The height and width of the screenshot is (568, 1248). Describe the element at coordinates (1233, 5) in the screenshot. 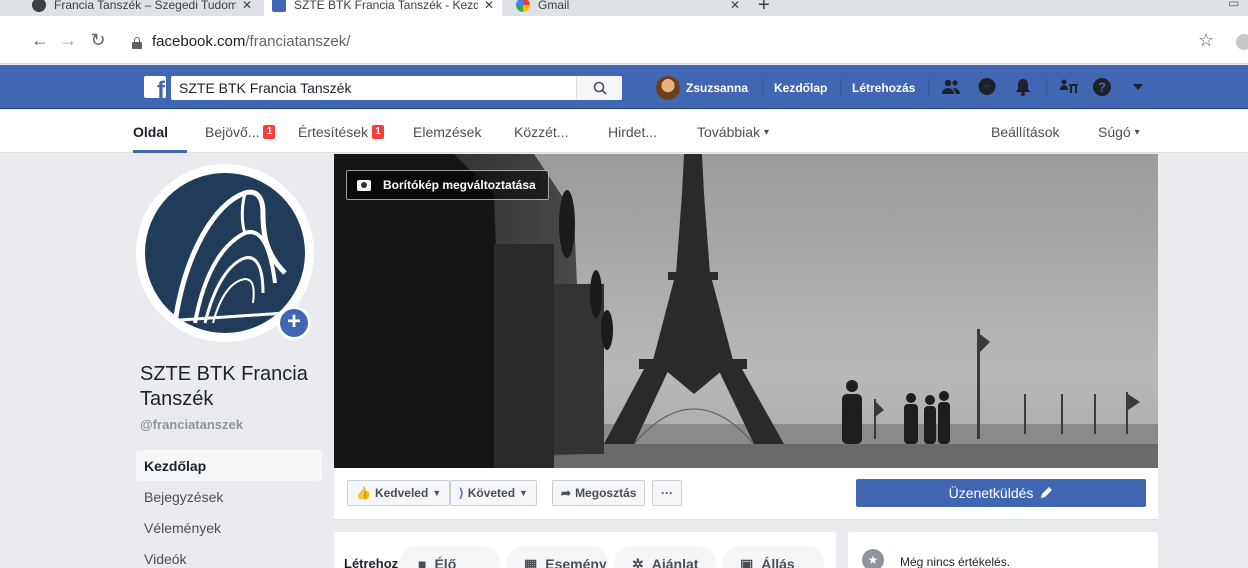

I see `tab-search-icon: ▭` at that location.